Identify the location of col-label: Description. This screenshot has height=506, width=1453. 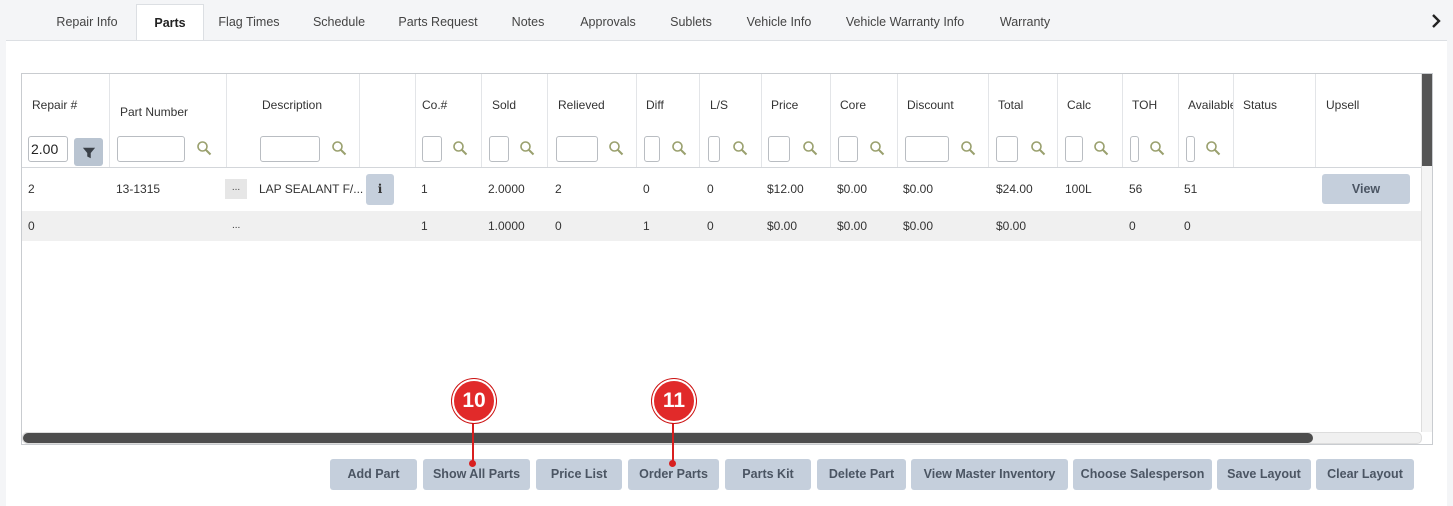
(292, 105).